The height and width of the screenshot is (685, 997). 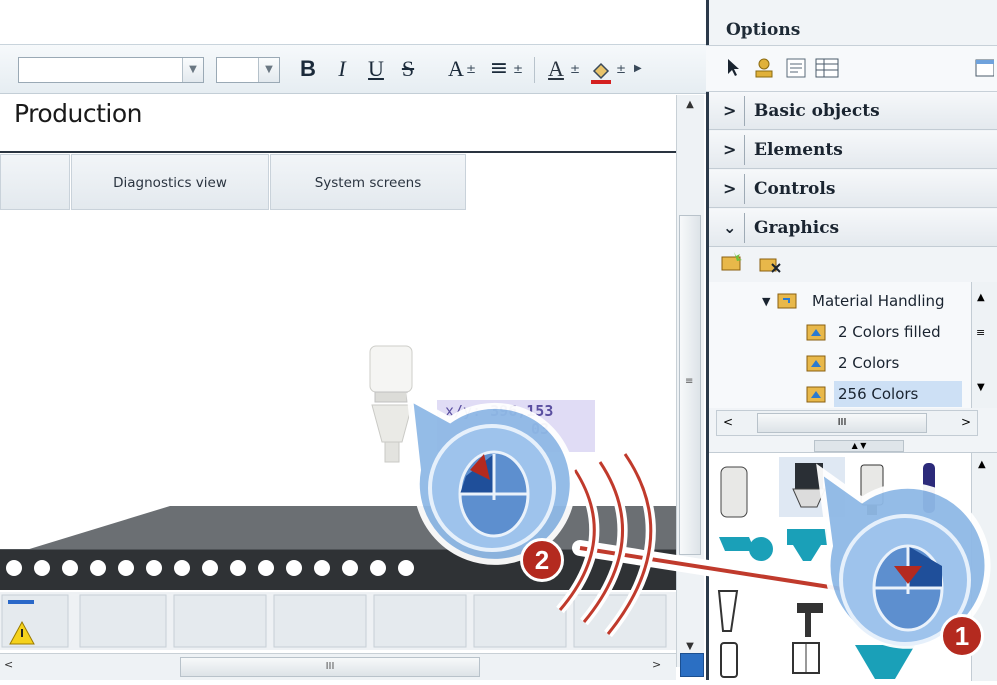 What do you see at coordinates (962, 636) in the screenshot?
I see `step-1-badge: 1` at bounding box center [962, 636].